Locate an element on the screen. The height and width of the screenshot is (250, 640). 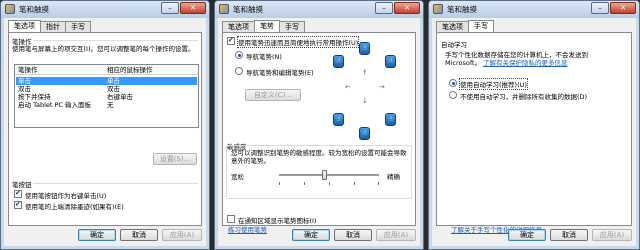
show-flicks-icon-checkbox is located at coordinates (231, 219).